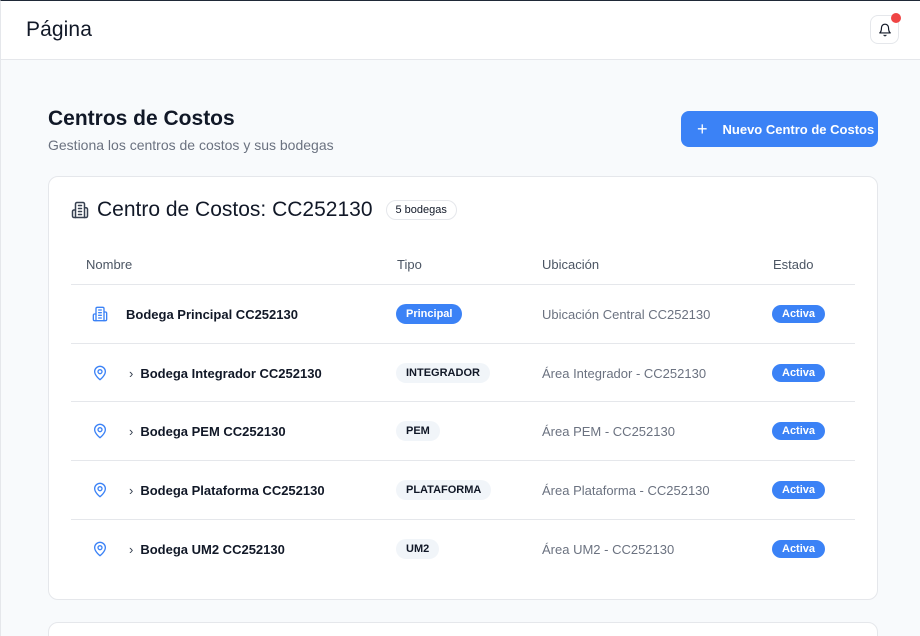  Describe the element at coordinates (608, 431) in the screenshot. I see `location-text: Área PEM - CC252130` at that location.